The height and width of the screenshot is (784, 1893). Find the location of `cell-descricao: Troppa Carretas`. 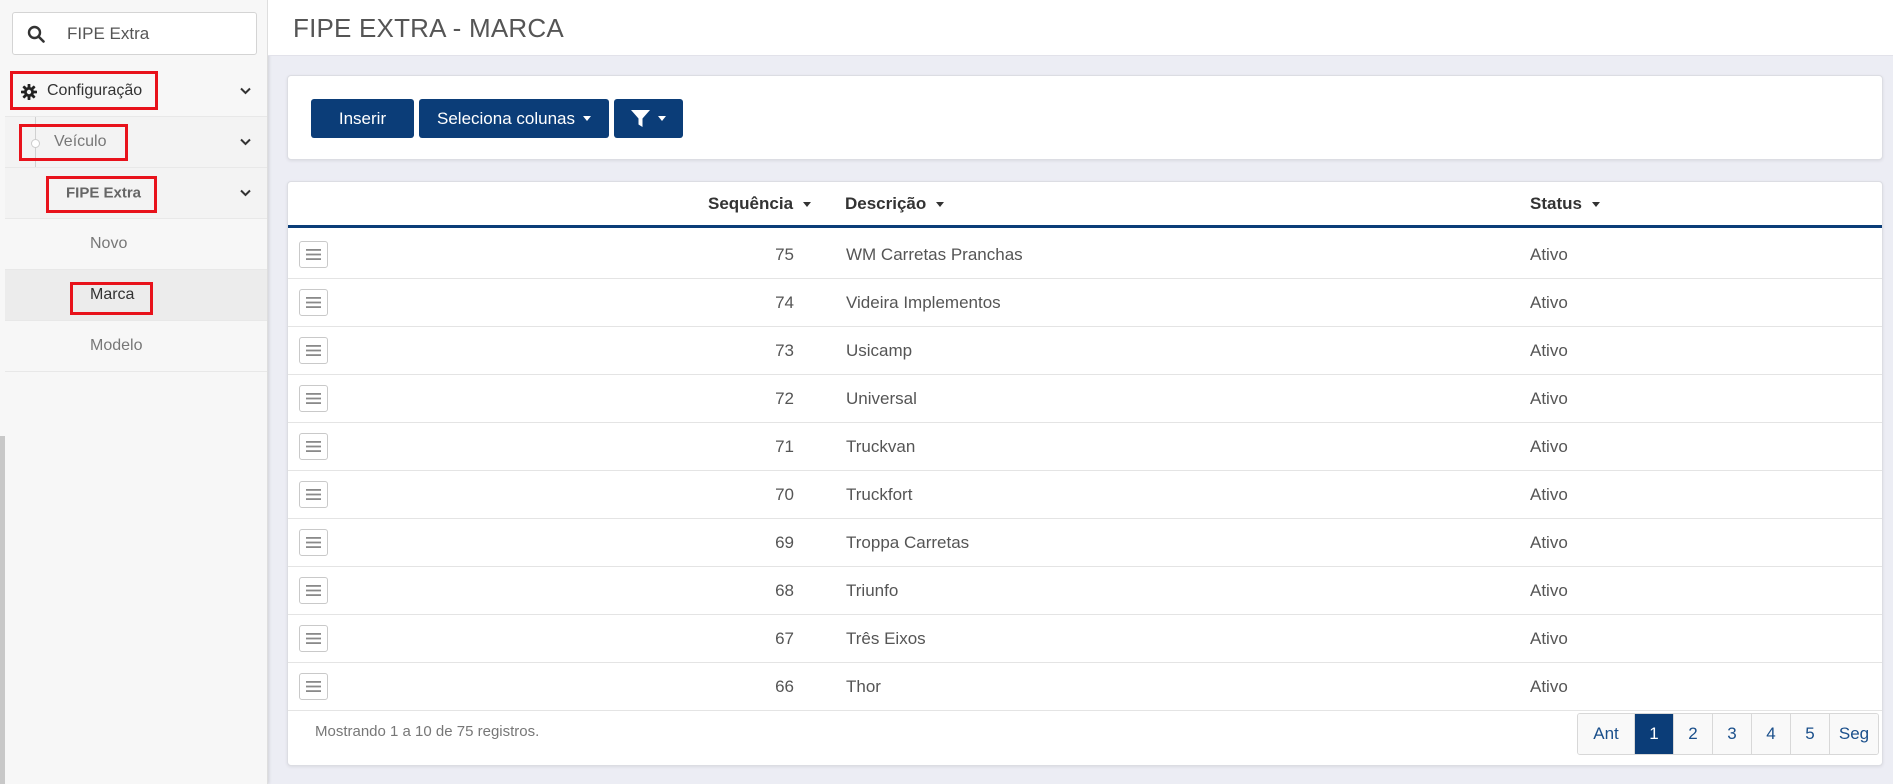

cell-descricao: Troppa Carretas is located at coordinates (908, 542).